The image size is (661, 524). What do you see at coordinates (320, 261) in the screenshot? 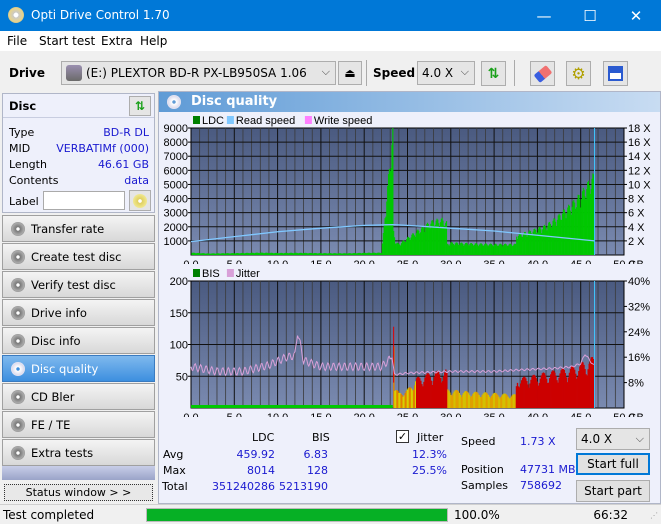
I see `x-tick-label: 15.0` at bounding box center [320, 261].